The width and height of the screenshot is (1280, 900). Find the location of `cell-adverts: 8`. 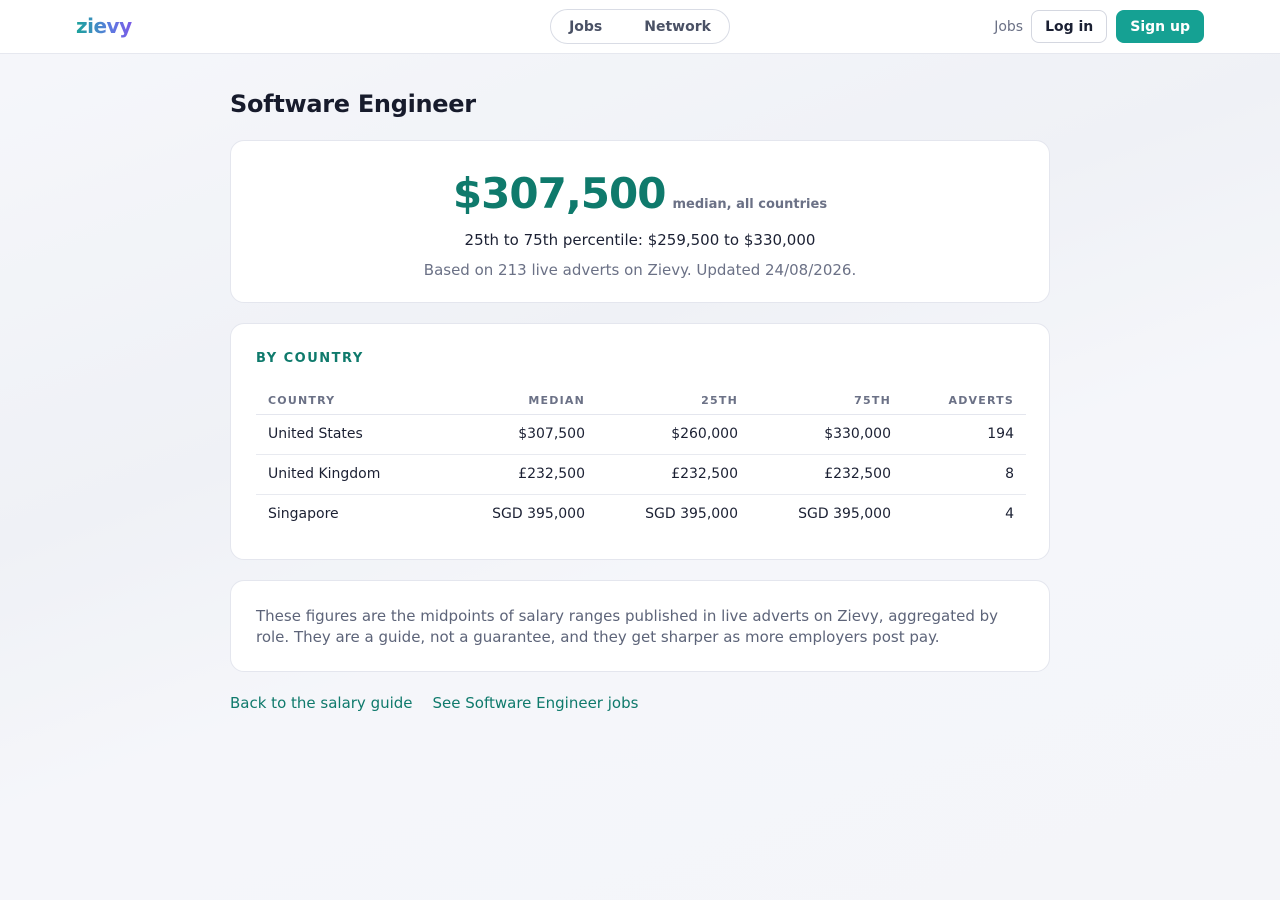

cell-adverts: 8 is located at coordinates (964, 474).